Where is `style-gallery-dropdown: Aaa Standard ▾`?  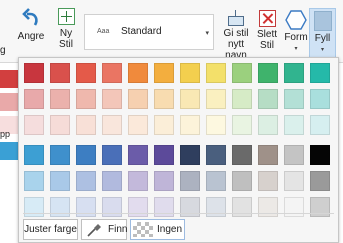
style-gallery-dropdown: Aaa Standard ▾ is located at coordinates (149, 32).